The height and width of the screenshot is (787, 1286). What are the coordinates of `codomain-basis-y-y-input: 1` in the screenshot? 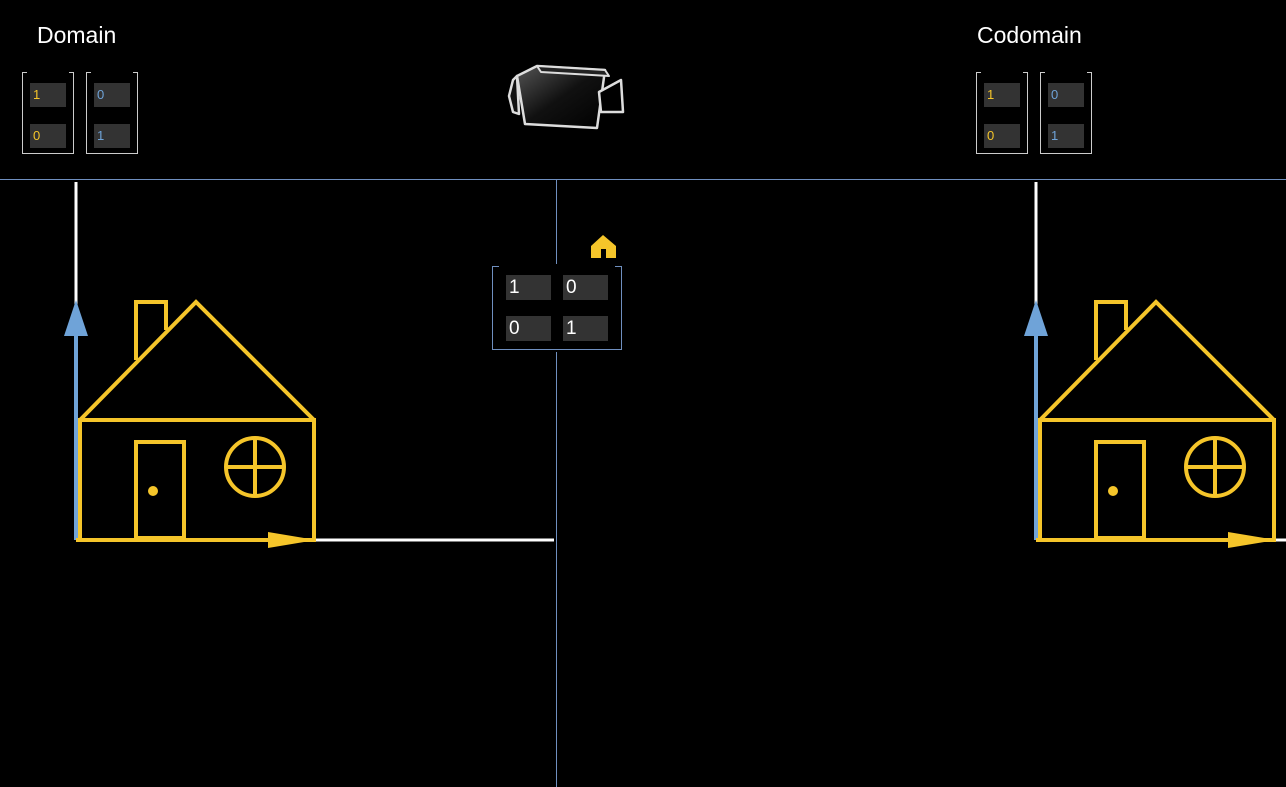 It's located at (1066, 136).